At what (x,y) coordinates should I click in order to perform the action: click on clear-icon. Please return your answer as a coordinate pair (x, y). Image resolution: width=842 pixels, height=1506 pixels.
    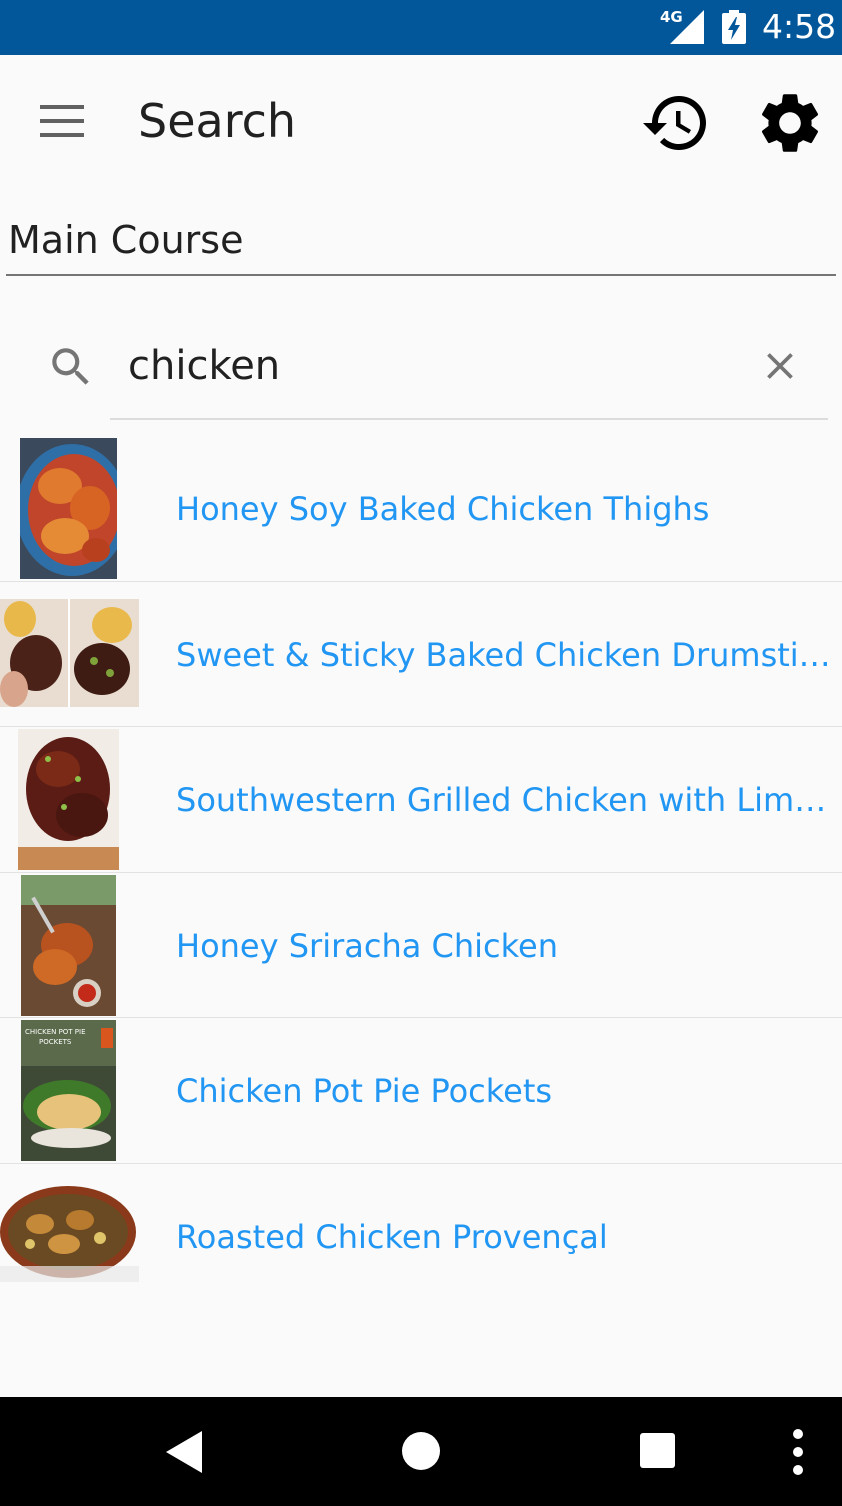
    Looking at the image, I should click on (780, 366).